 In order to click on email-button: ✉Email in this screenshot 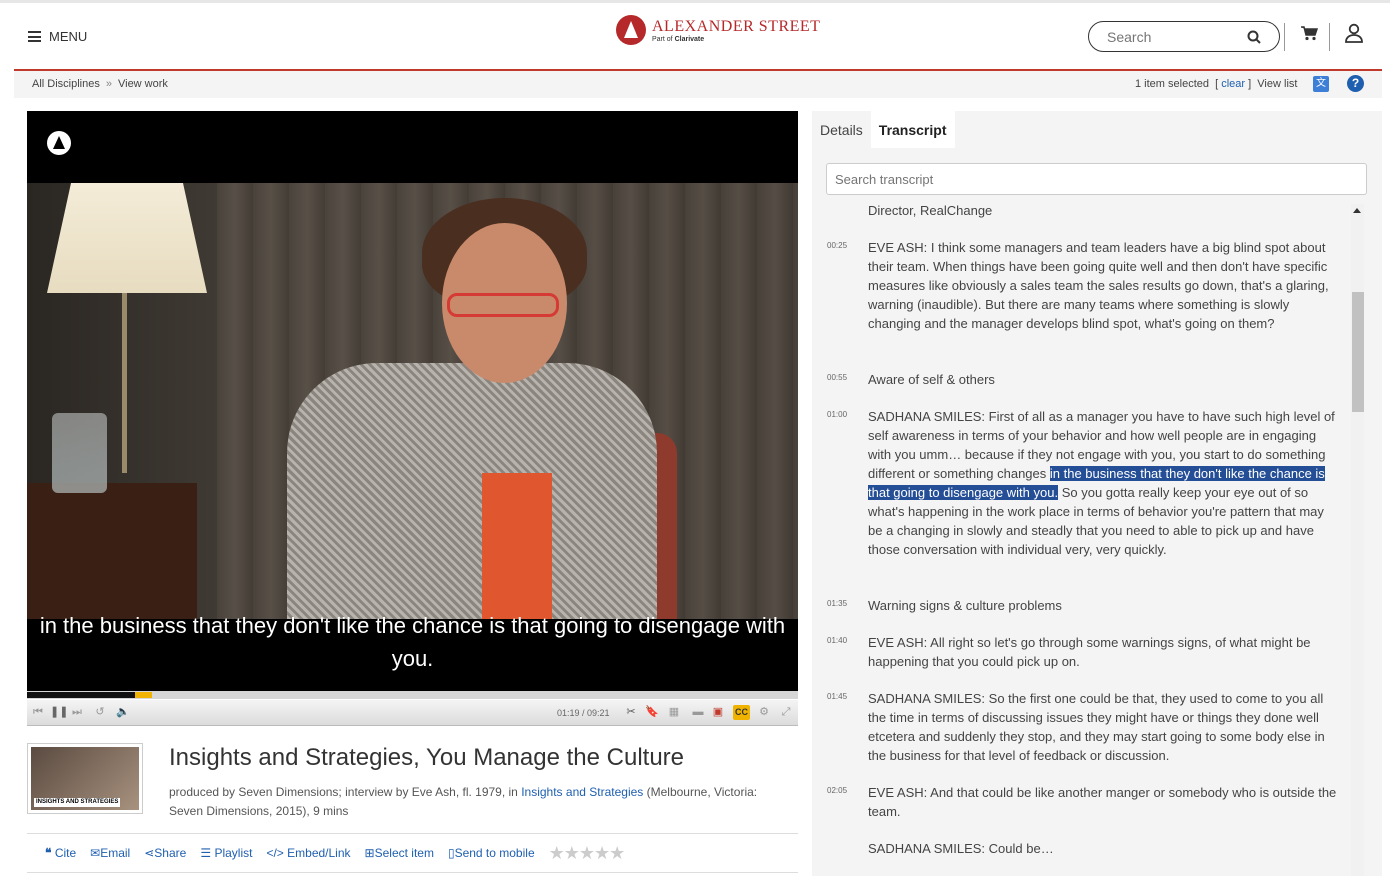, I will do `click(110, 853)`.